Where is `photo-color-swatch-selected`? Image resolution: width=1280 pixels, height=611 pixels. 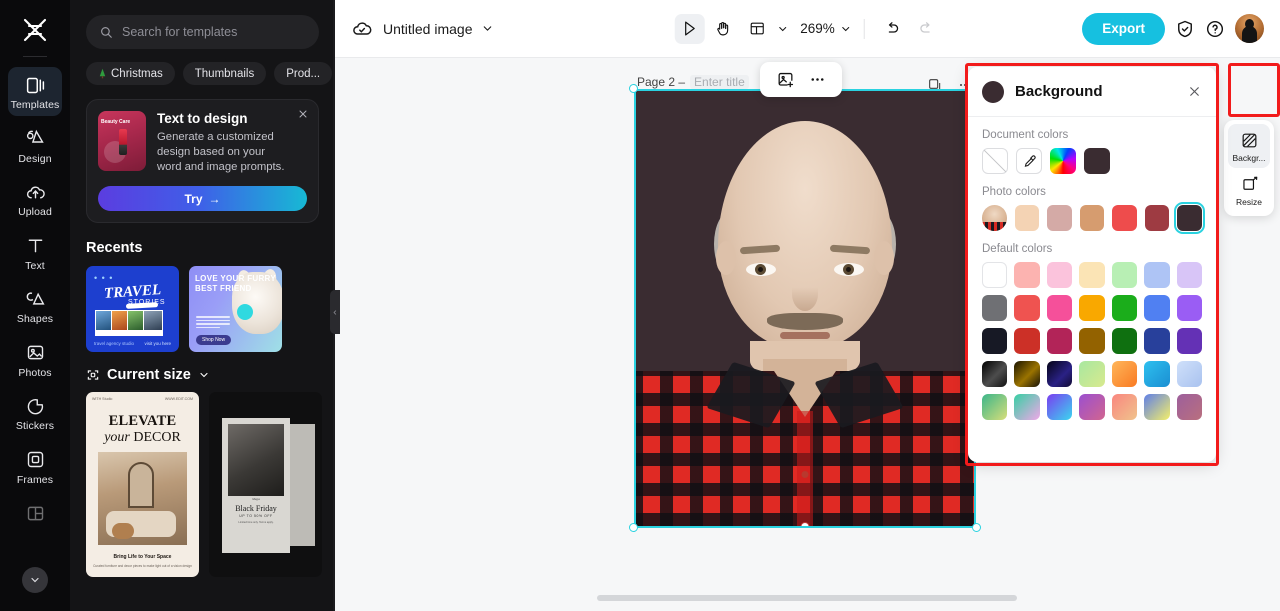 photo-color-swatch-selected is located at coordinates (1189, 218).